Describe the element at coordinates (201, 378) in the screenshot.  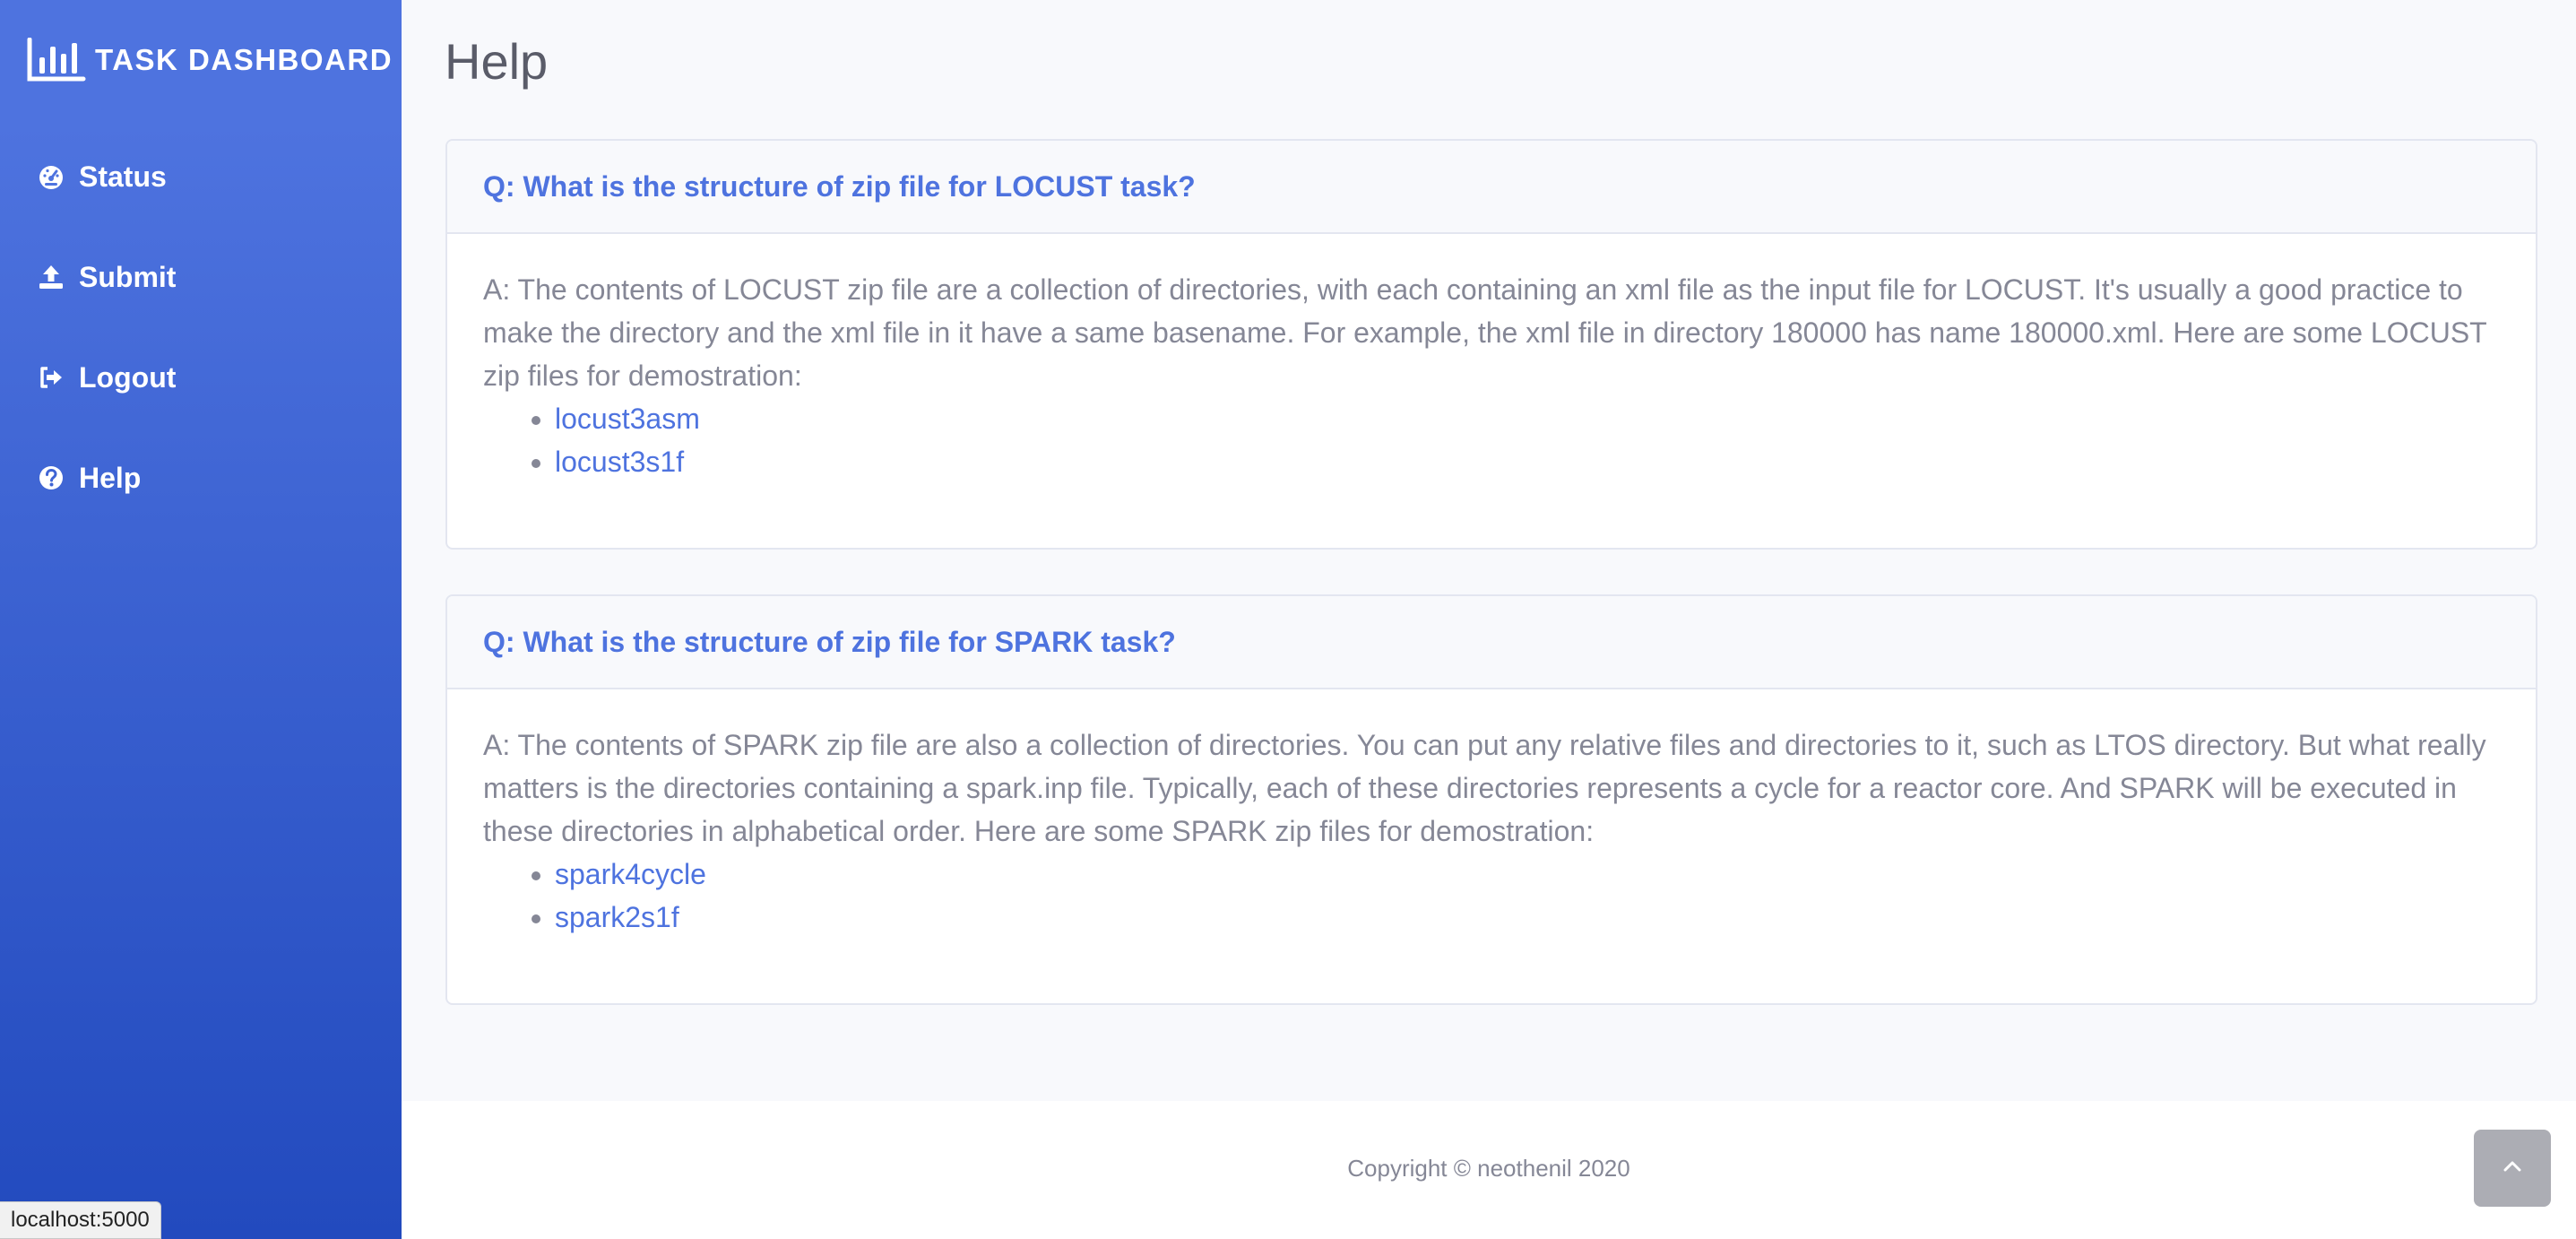
I see `sidebar-item-logout: Logout` at that location.